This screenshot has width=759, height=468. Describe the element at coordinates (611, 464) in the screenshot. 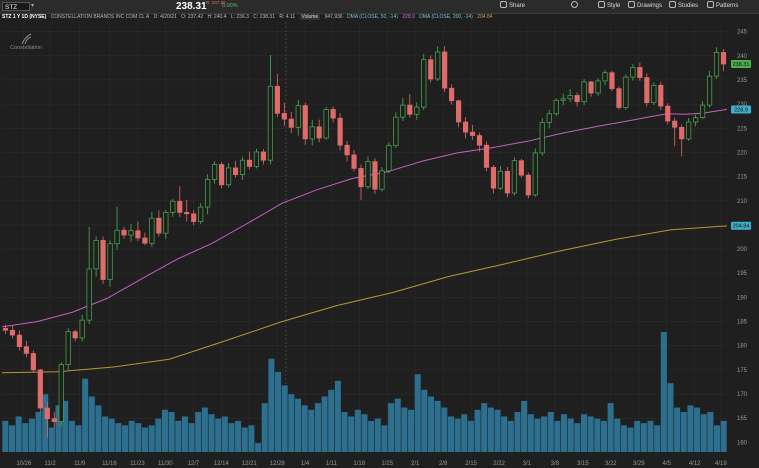

I see `date-tick-label: 3/22` at that location.